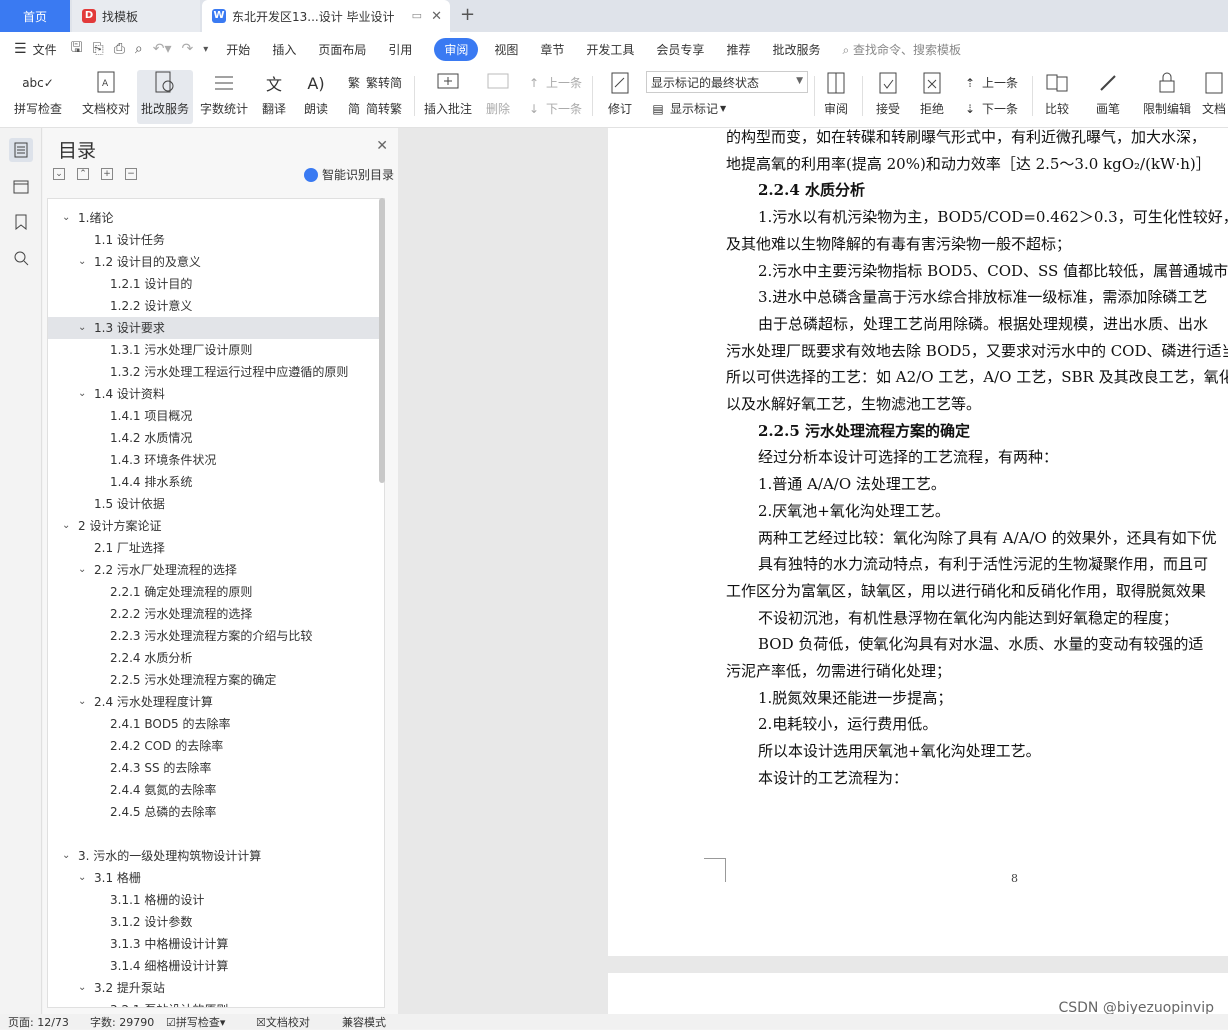 The image size is (1228, 1030). Describe the element at coordinates (216, 768) in the screenshot. I see `toc-item: 2.4.3 SS 的去除率` at that location.